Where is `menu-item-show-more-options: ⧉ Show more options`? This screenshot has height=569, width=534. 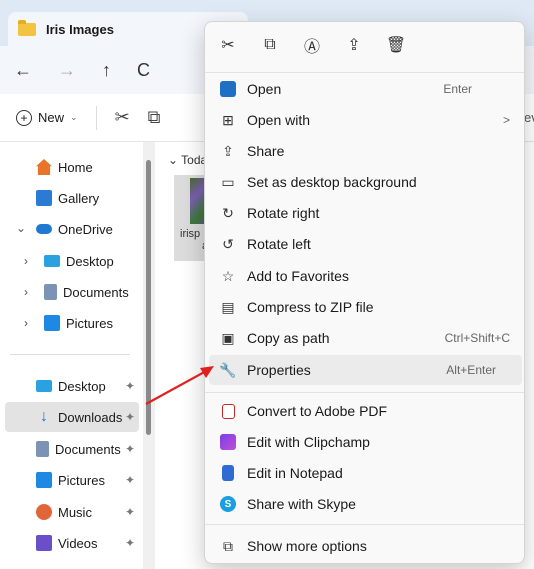 menu-item-show-more-options: ⧉ Show more options is located at coordinates (365, 546).